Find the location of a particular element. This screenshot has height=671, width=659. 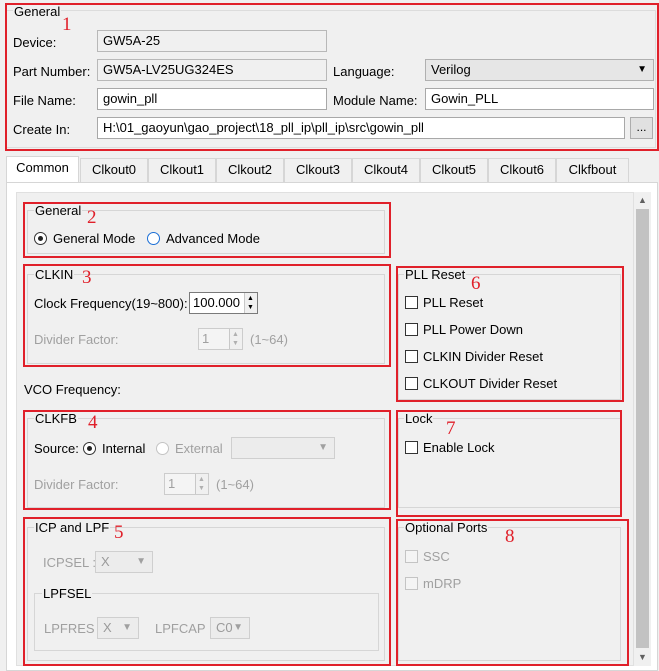

tab-clkout5: Clkout5 is located at coordinates (454, 170).